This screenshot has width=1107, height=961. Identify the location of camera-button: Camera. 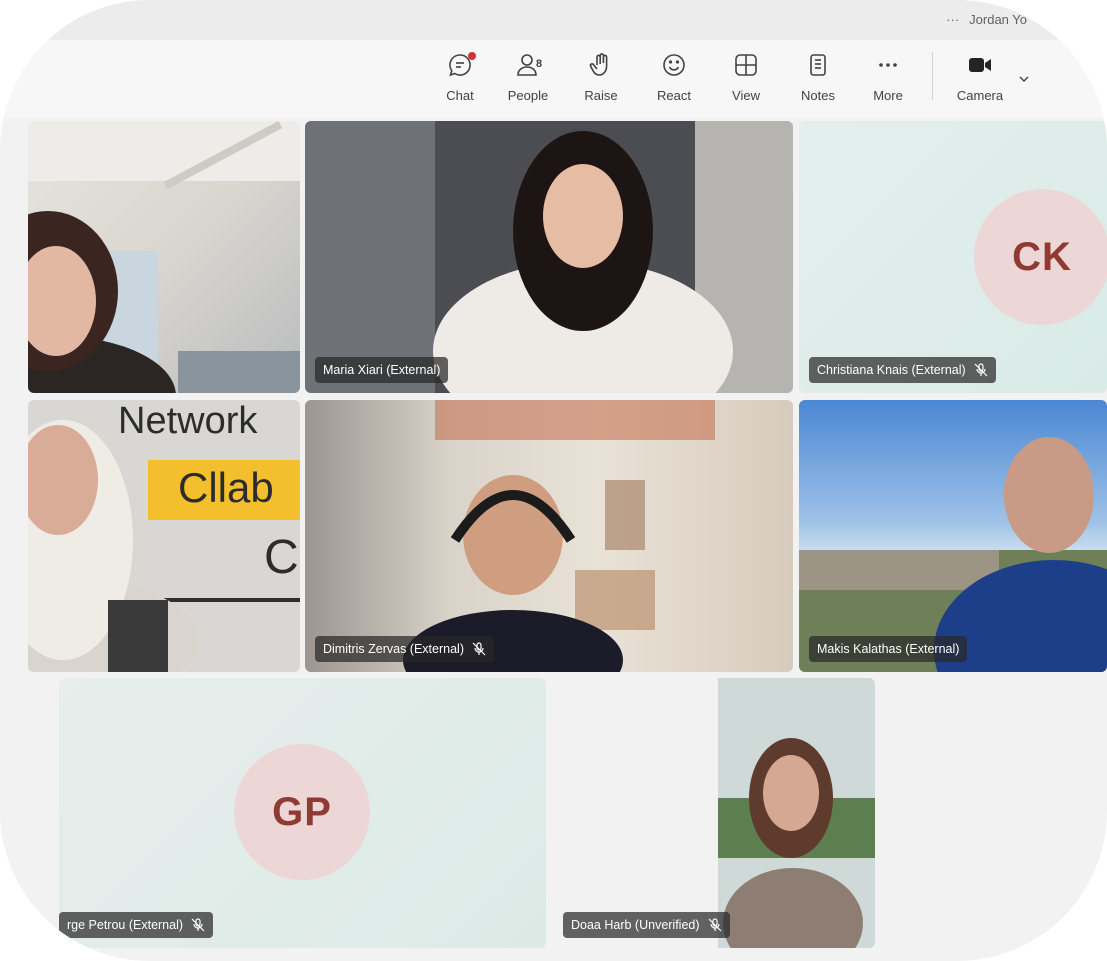
(980, 80).